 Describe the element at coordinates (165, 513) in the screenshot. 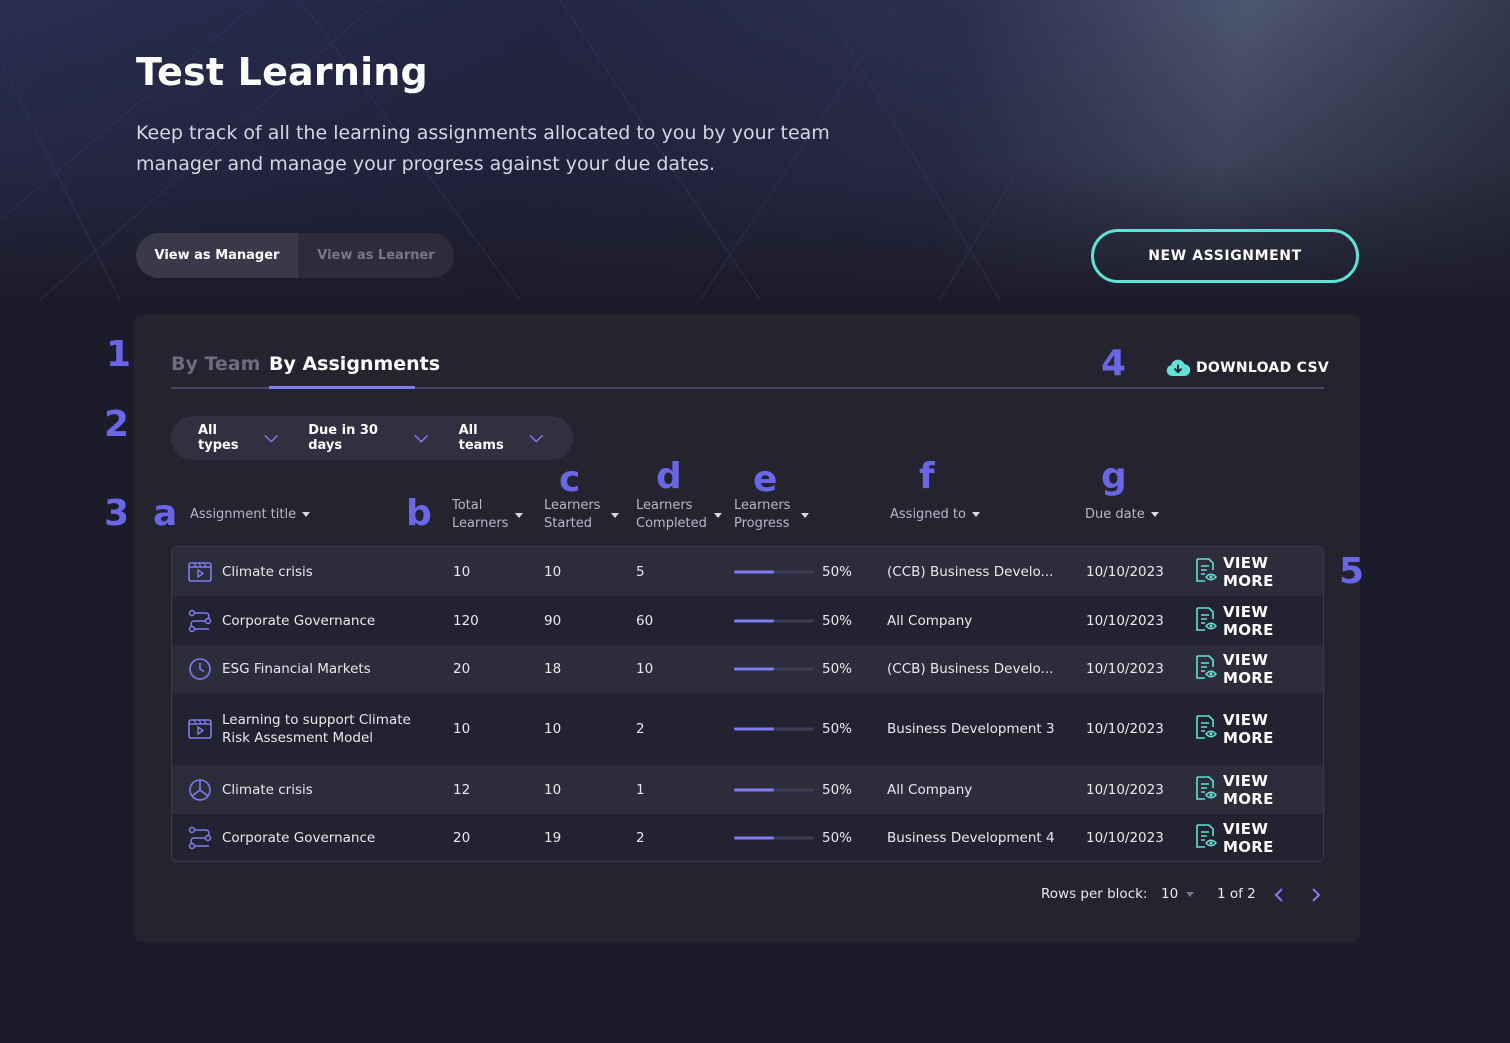

I see `annotation-a: a` at that location.